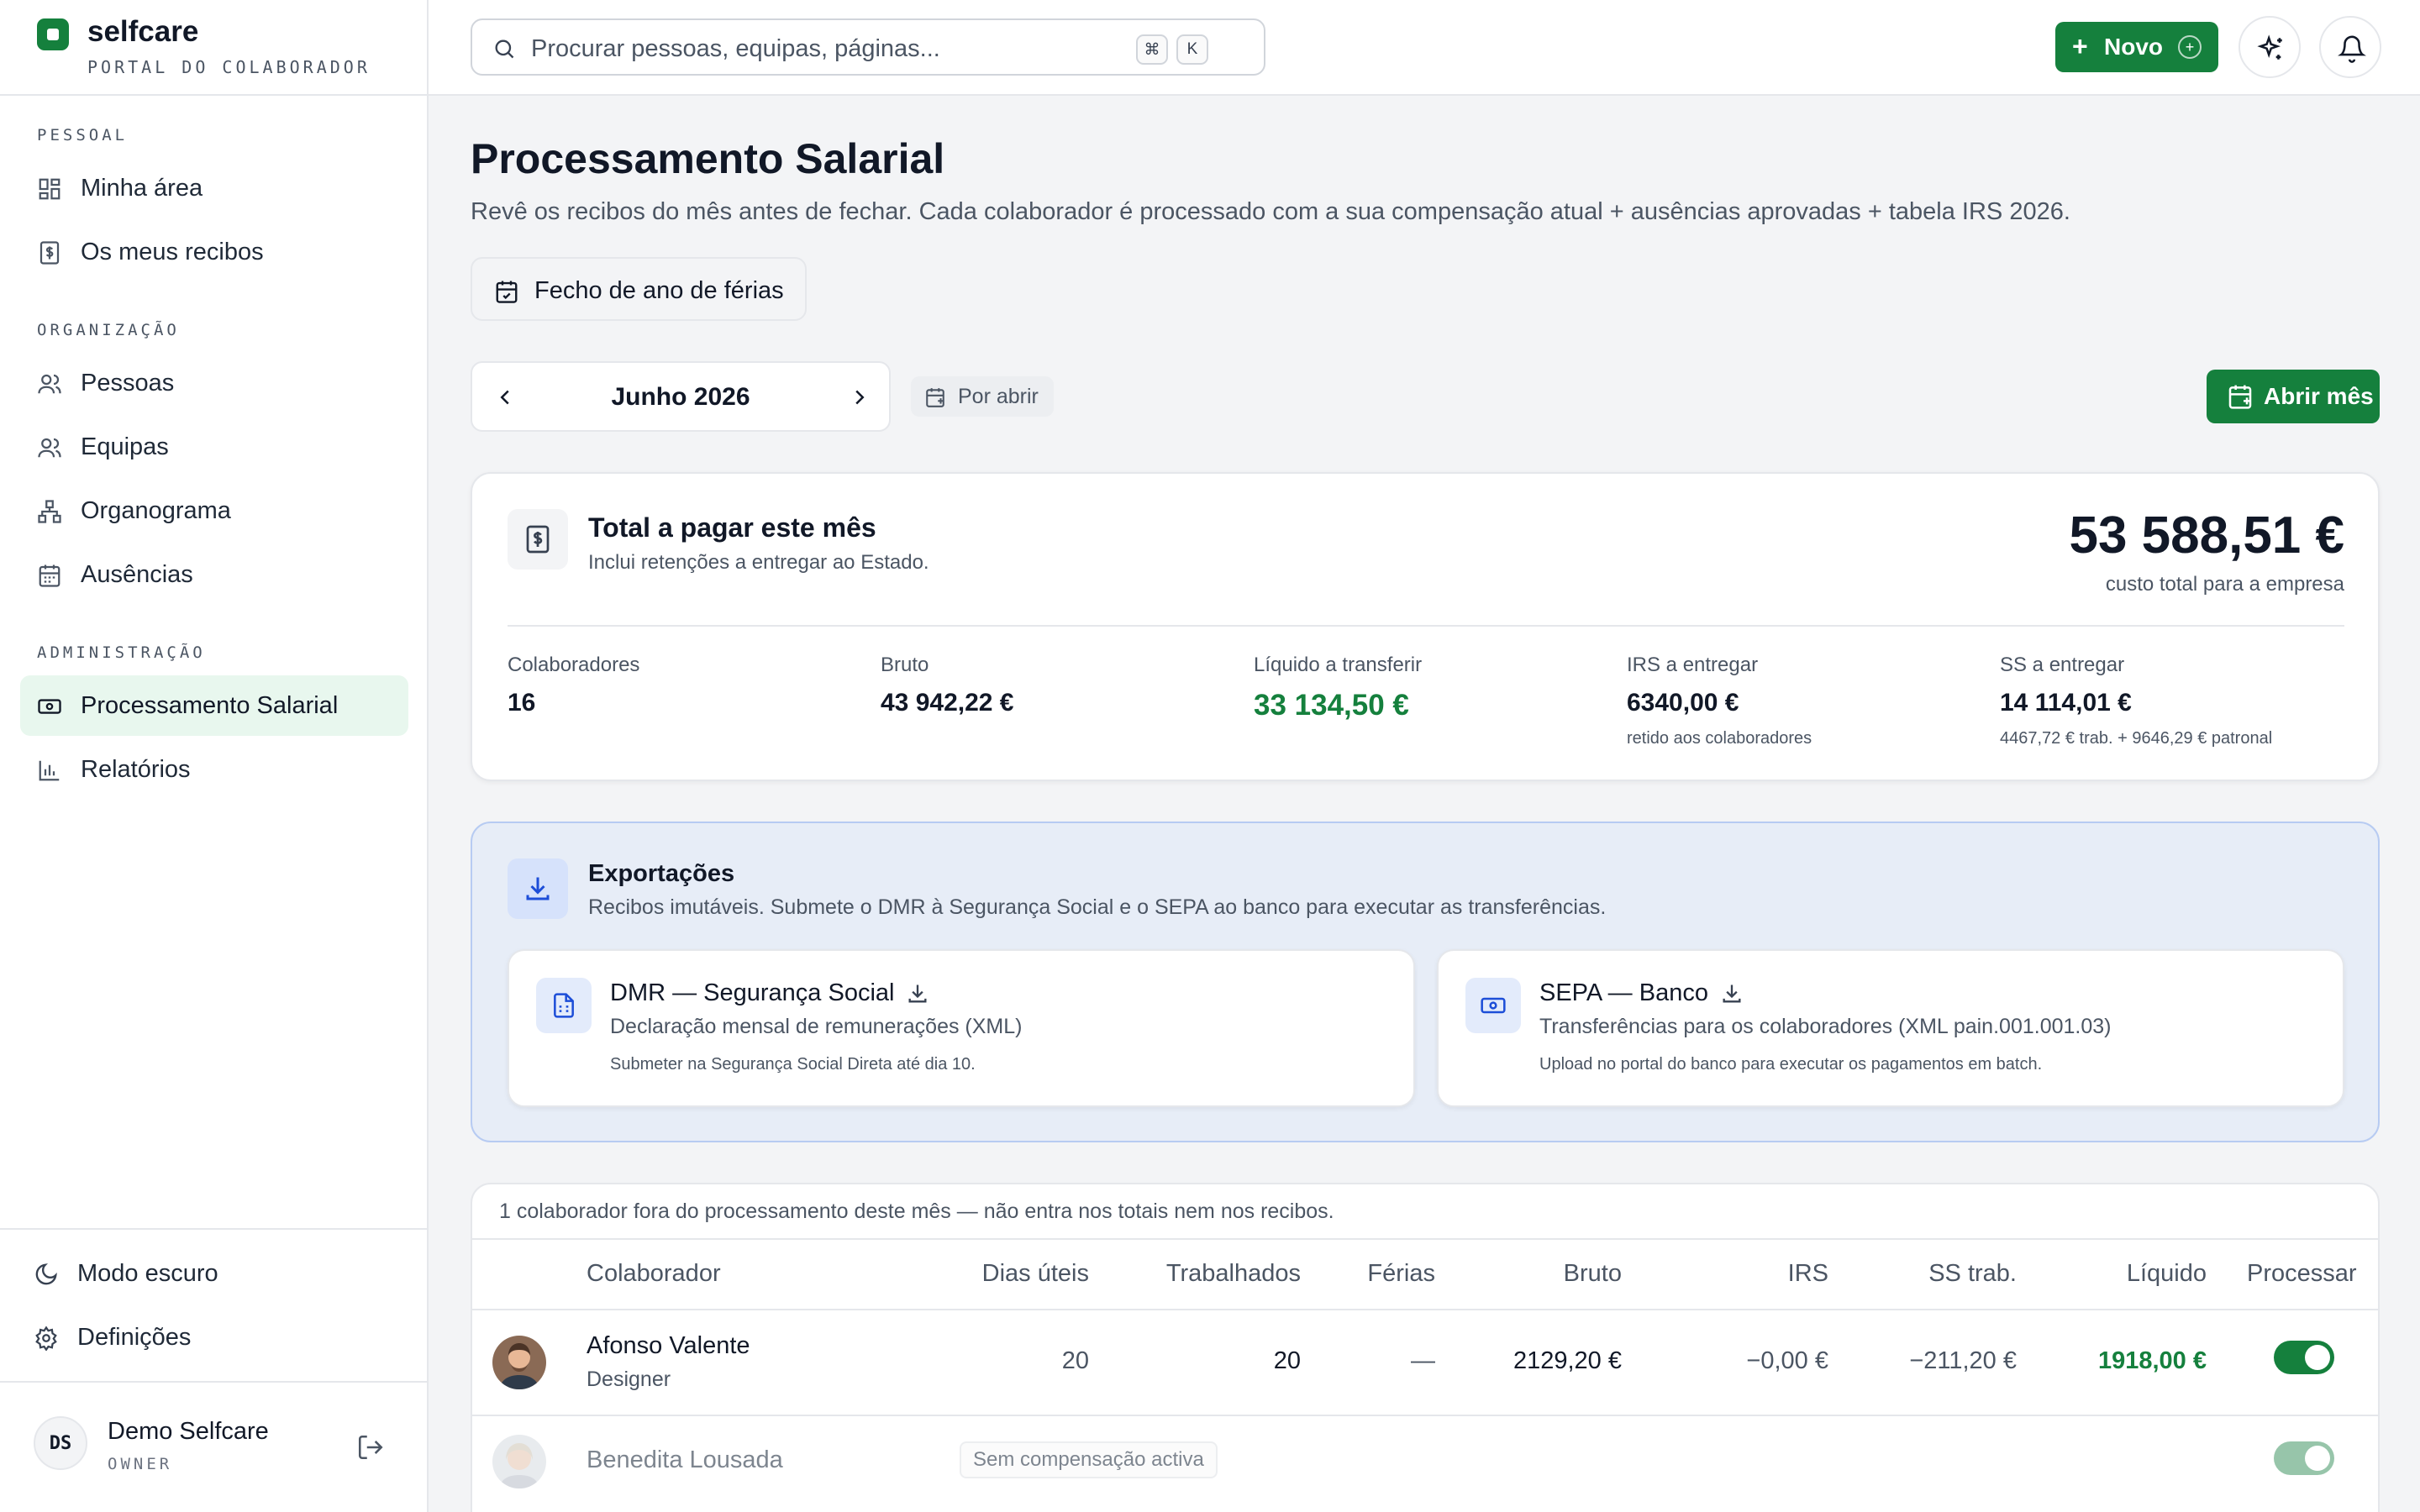 This screenshot has width=2420, height=1512. I want to click on org-chart-icon, so click(50, 511).